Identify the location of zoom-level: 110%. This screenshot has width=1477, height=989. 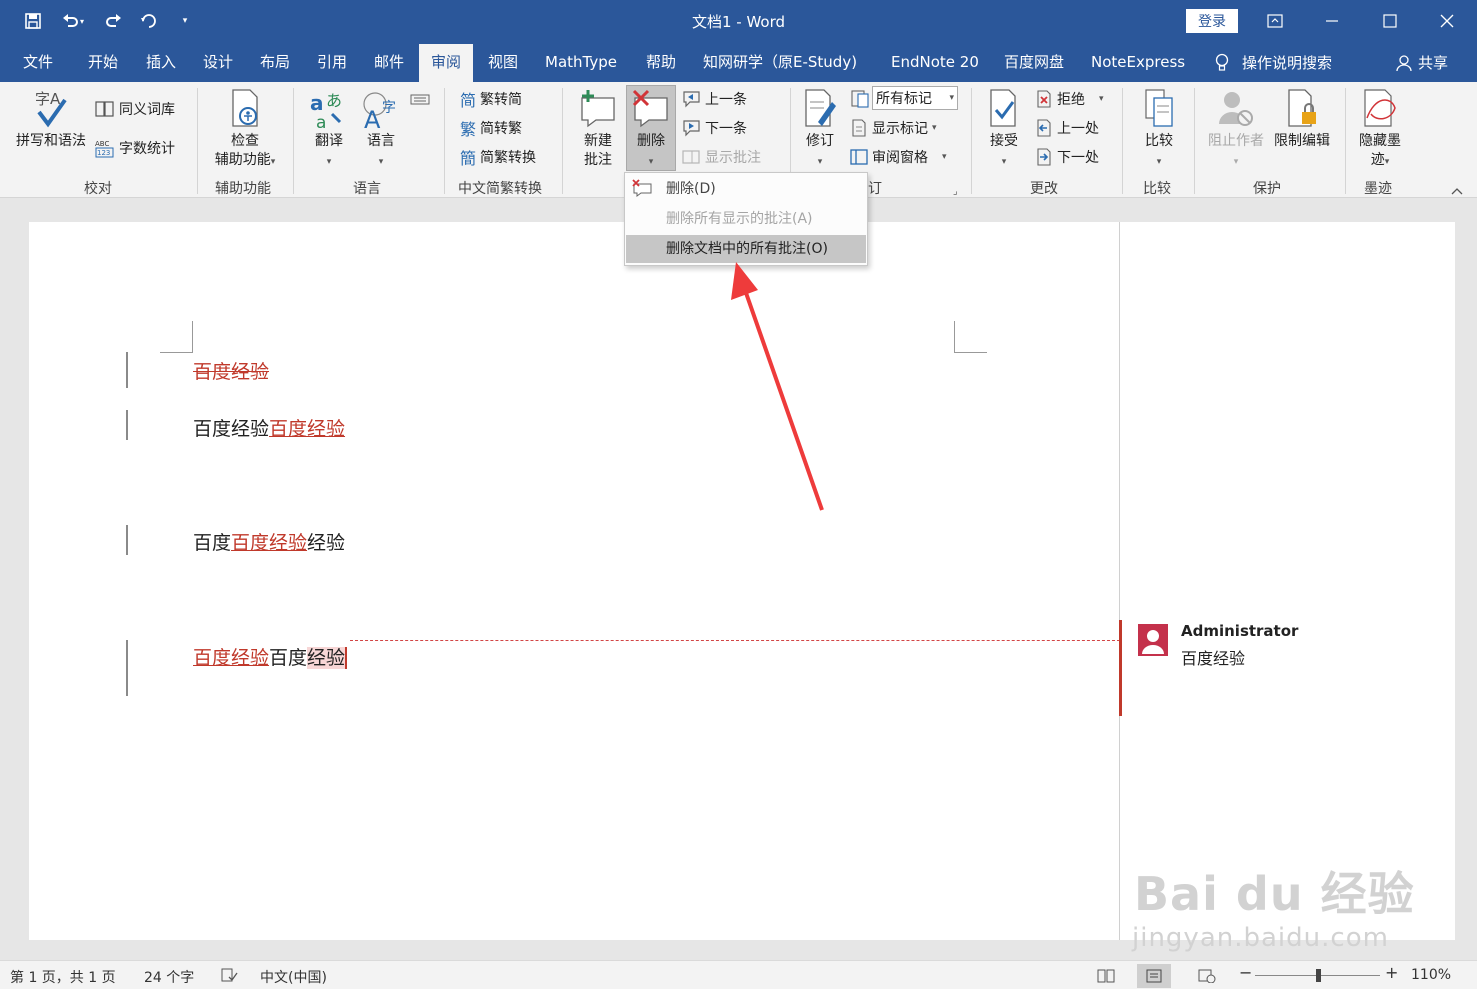
(1431, 975).